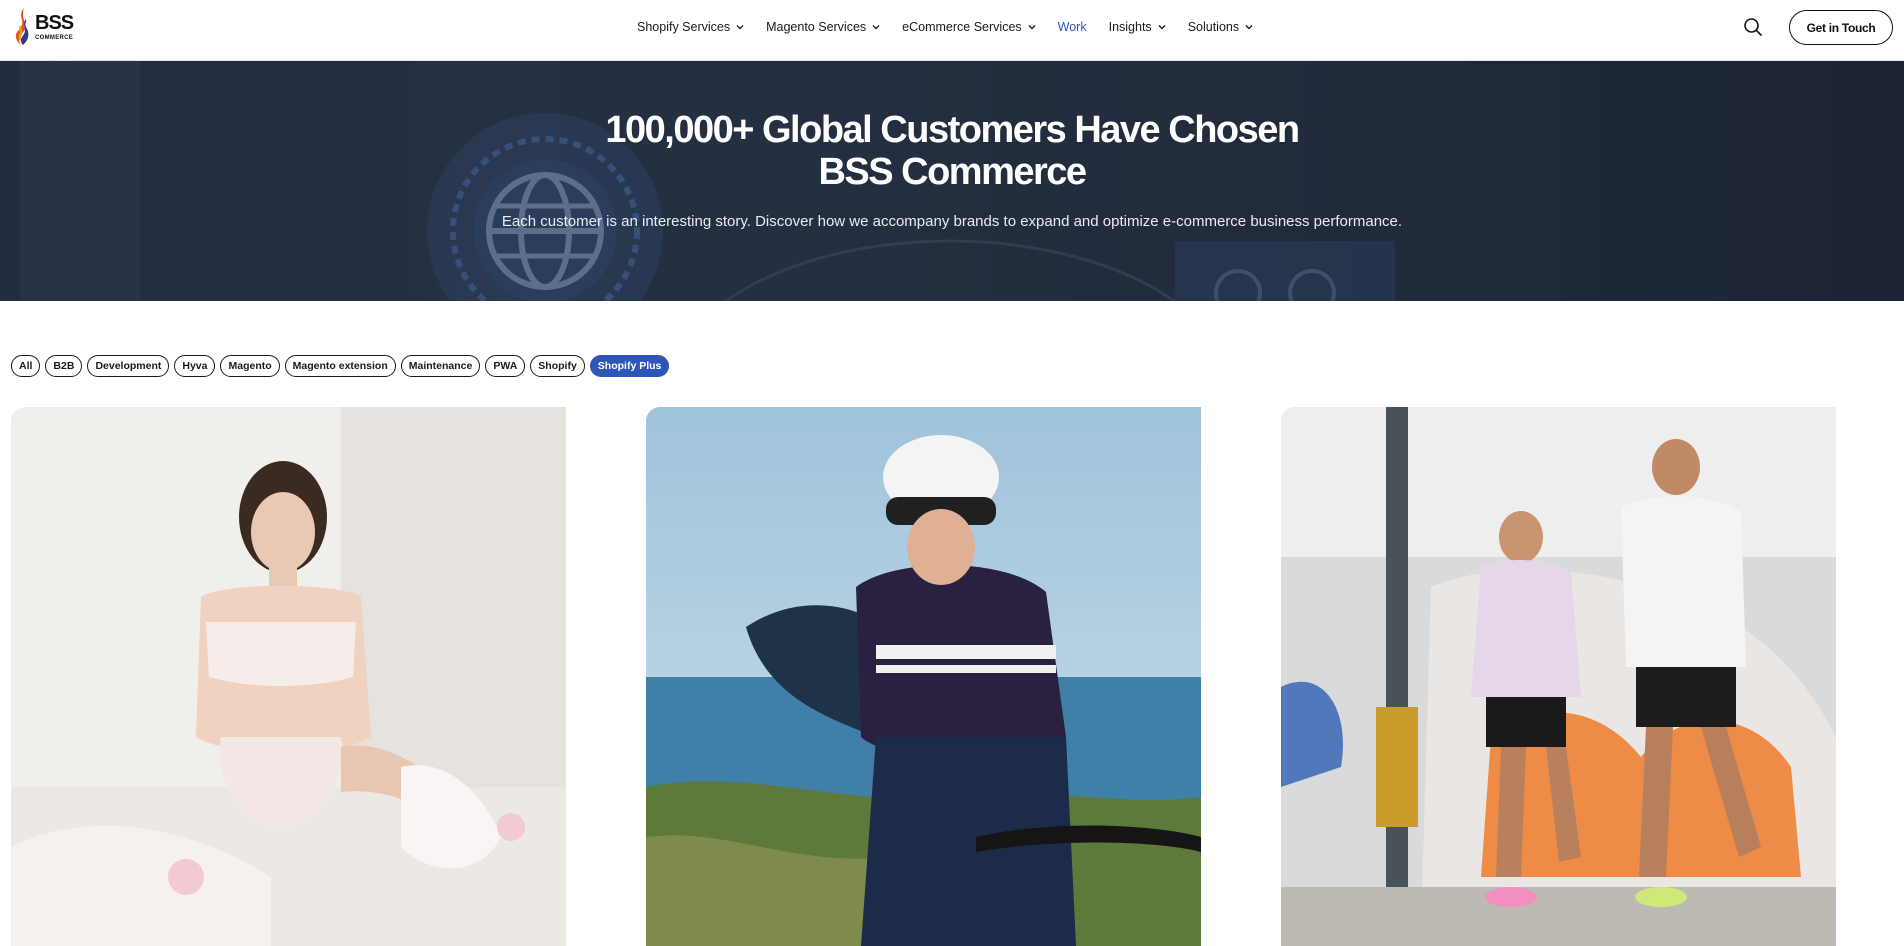  I want to click on nav-work: Work, so click(1072, 27).